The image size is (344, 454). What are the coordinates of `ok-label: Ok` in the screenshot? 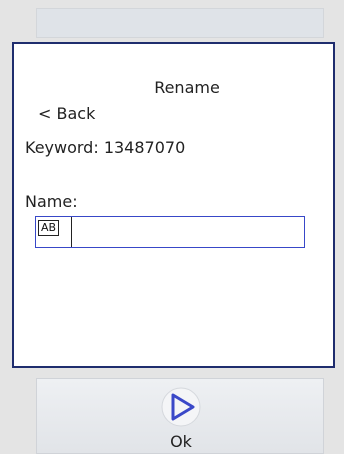 It's located at (181, 441).